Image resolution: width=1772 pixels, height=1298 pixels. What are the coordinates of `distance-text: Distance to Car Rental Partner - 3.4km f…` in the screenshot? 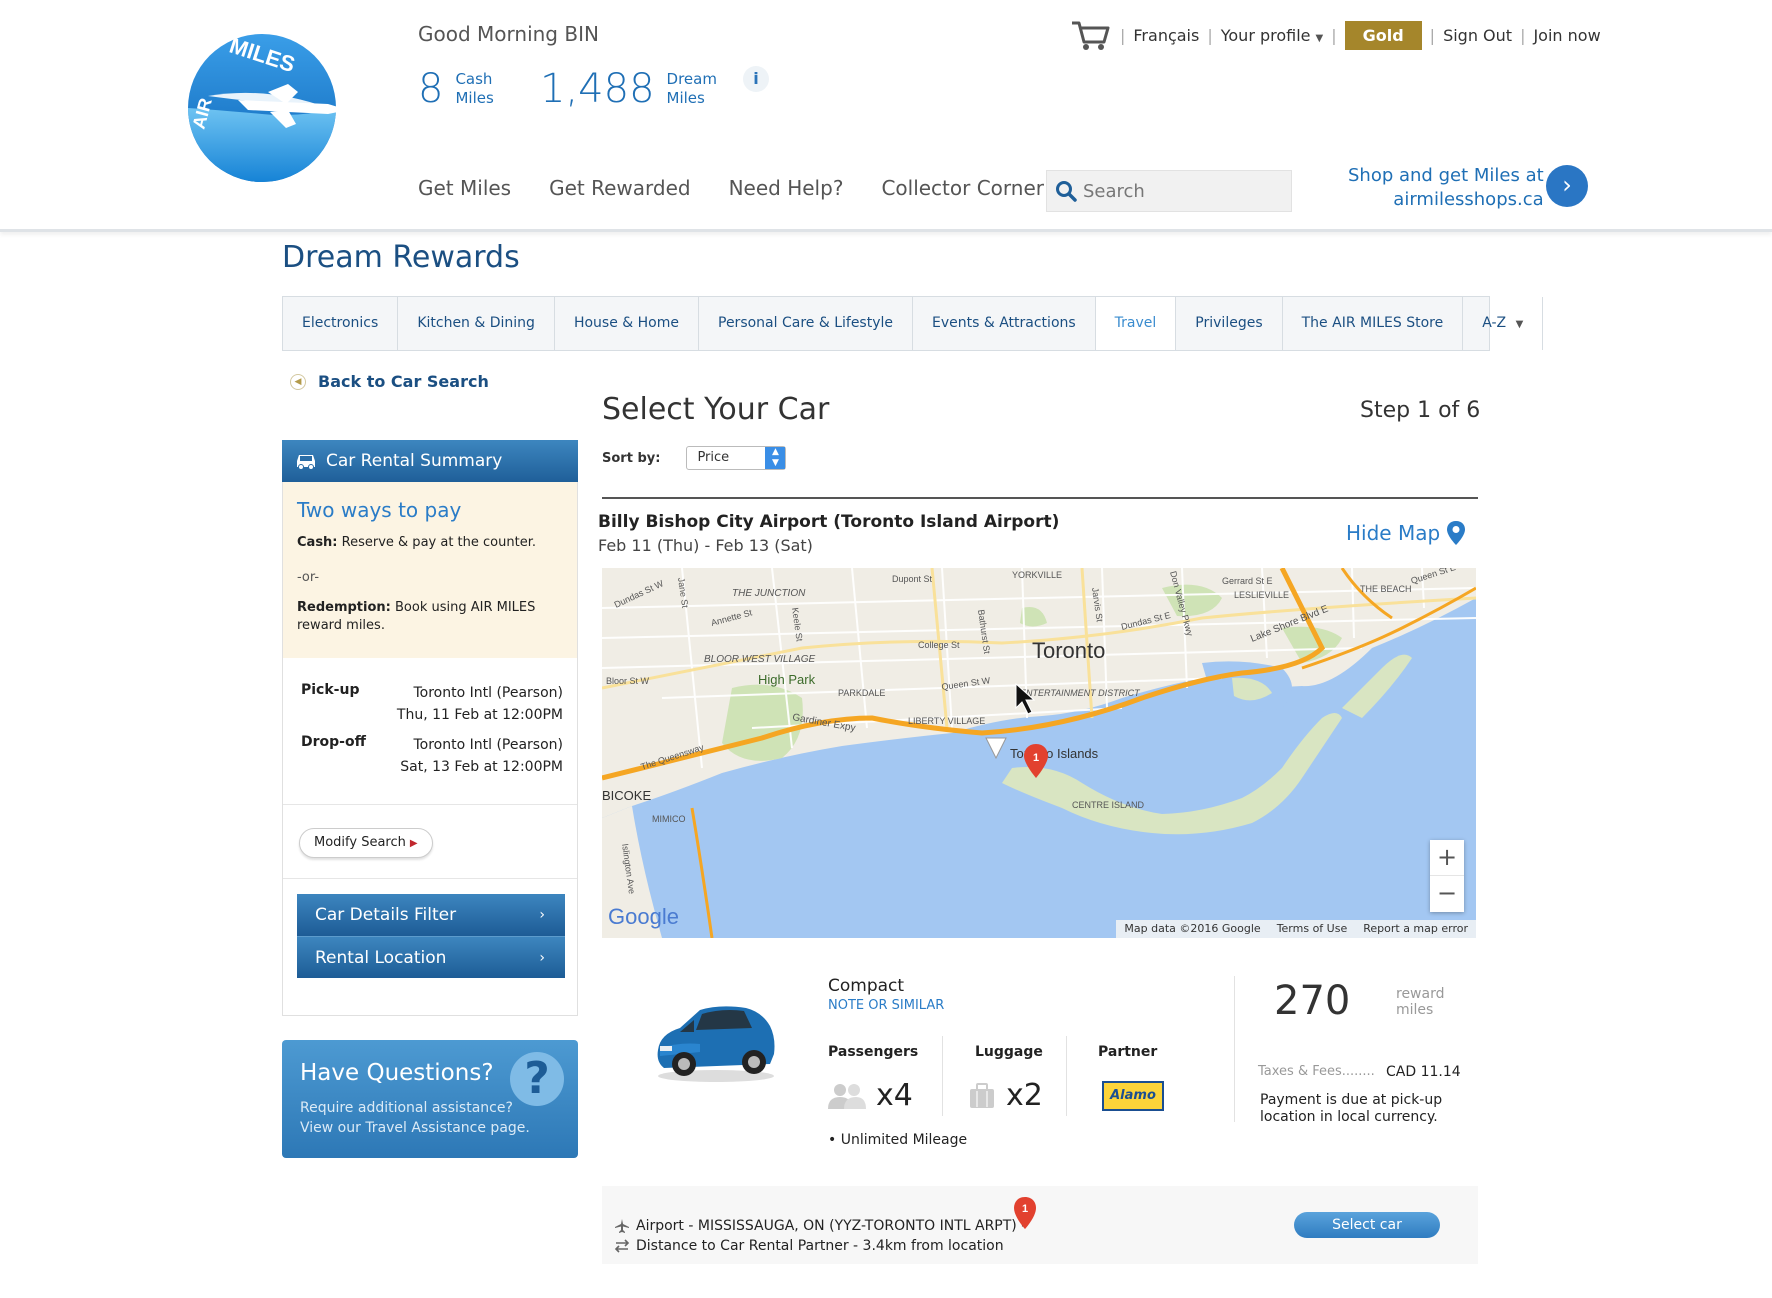 It's located at (820, 1246).